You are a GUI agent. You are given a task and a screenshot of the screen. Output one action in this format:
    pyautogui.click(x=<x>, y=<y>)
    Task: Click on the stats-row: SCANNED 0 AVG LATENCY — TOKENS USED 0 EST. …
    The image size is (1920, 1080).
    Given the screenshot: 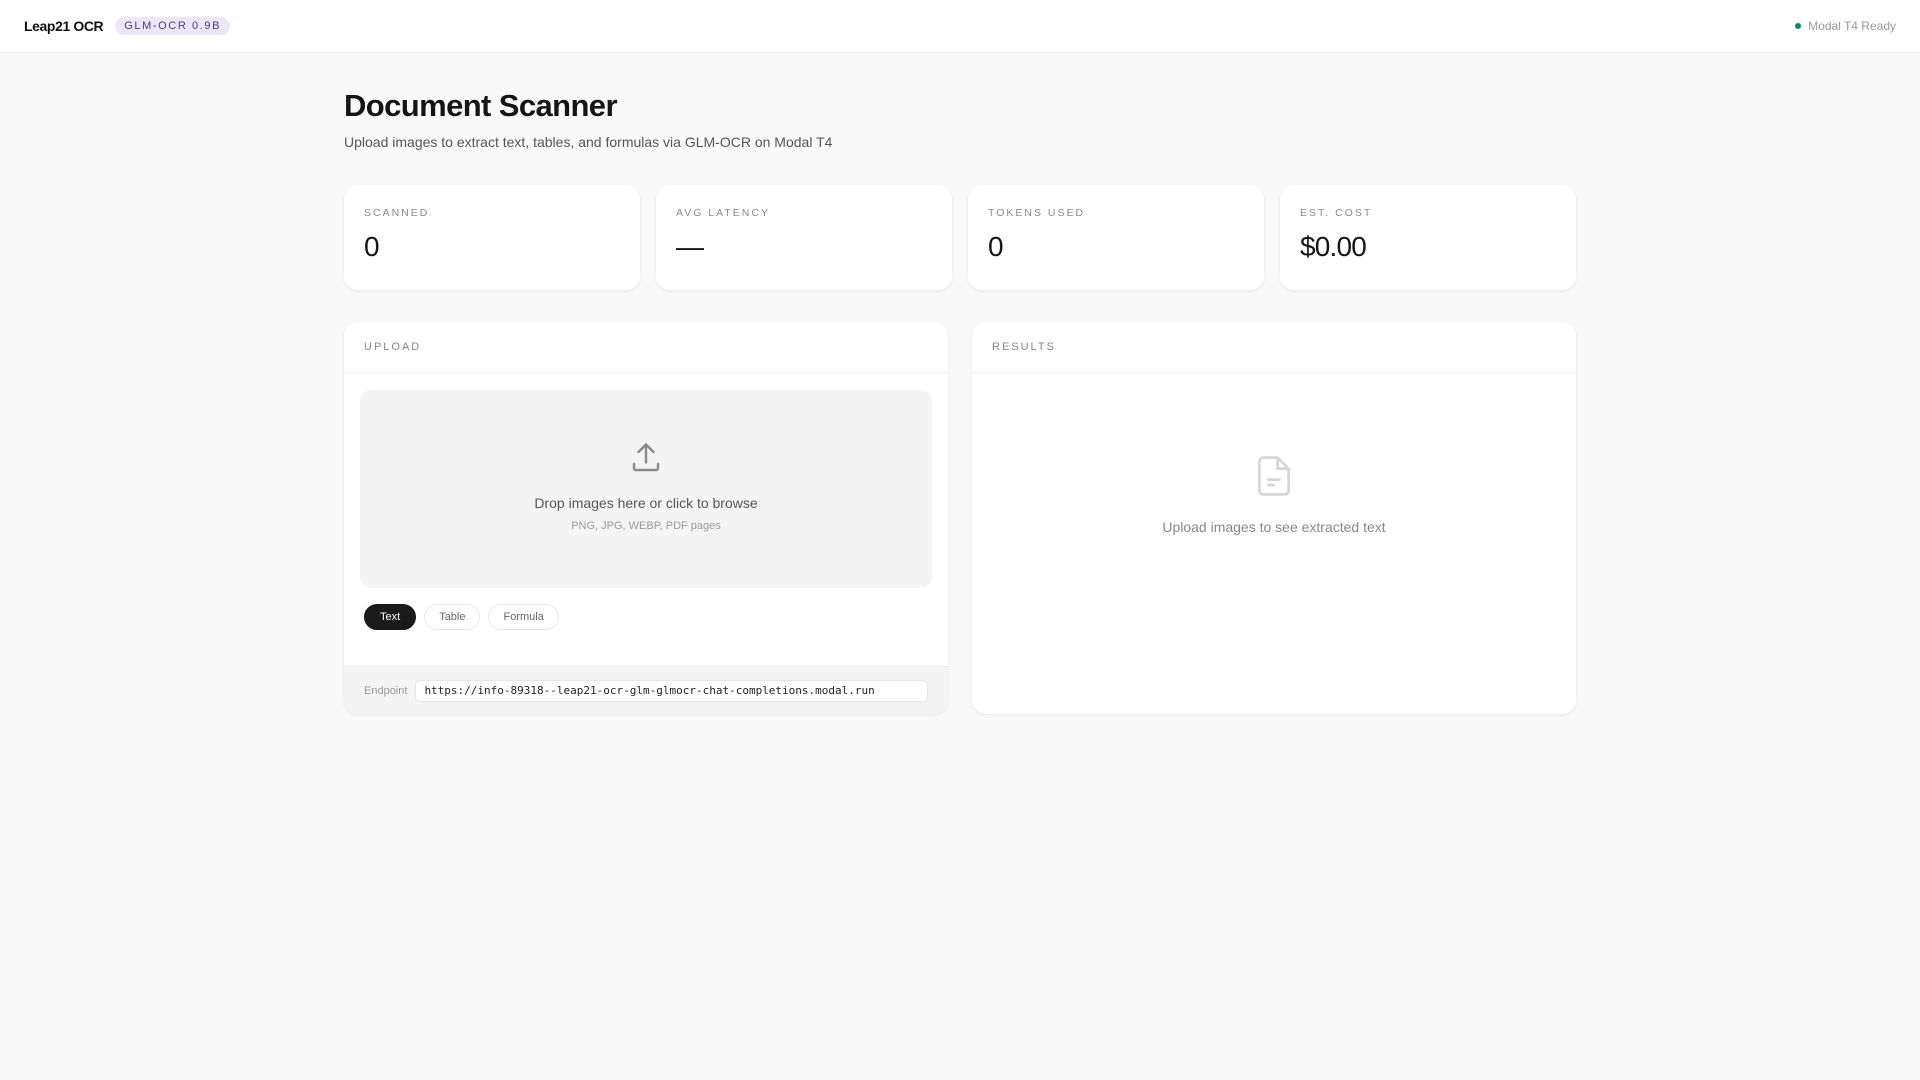 What is the action you would take?
    pyautogui.click(x=960, y=237)
    